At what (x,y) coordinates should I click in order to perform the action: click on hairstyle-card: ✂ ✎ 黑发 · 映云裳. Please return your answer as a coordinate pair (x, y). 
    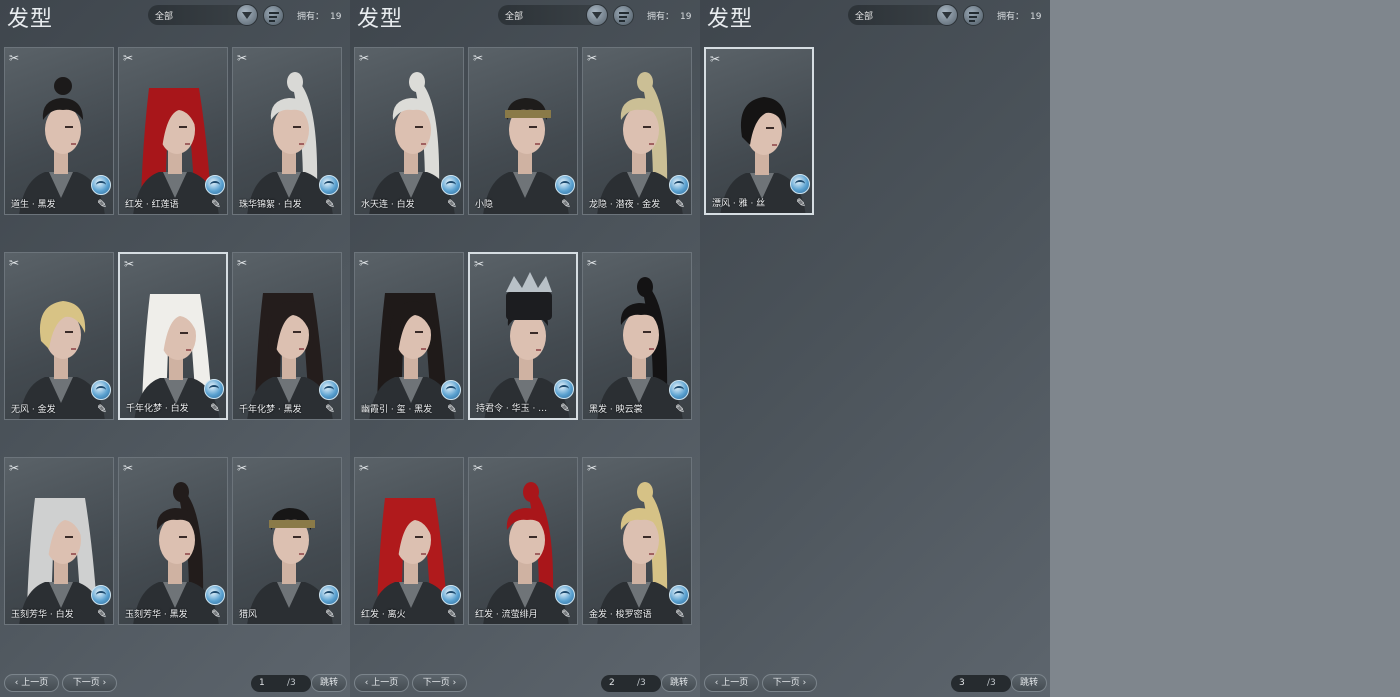
    Looking at the image, I should click on (637, 336).